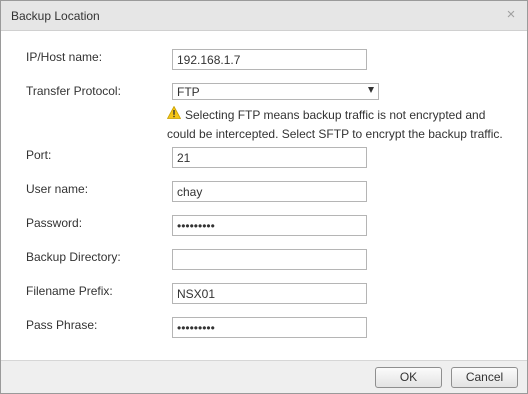  What do you see at coordinates (269, 327) in the screenshot?
I see `pass-phrase-input` at bounding box center [269, 327].